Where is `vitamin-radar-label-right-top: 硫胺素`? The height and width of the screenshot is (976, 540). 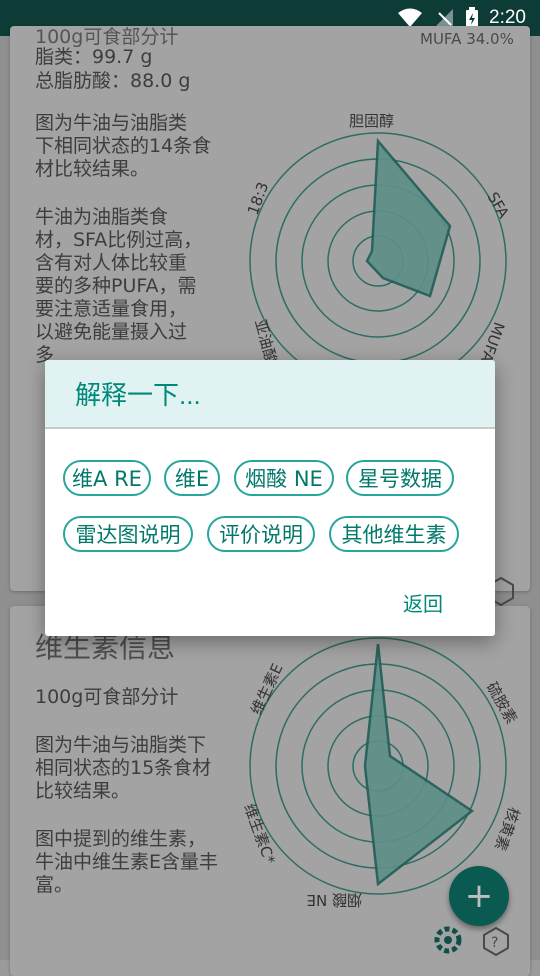 vitamin-radar-label-right-top: 硫胺素 is located at coordinates (502, 703).